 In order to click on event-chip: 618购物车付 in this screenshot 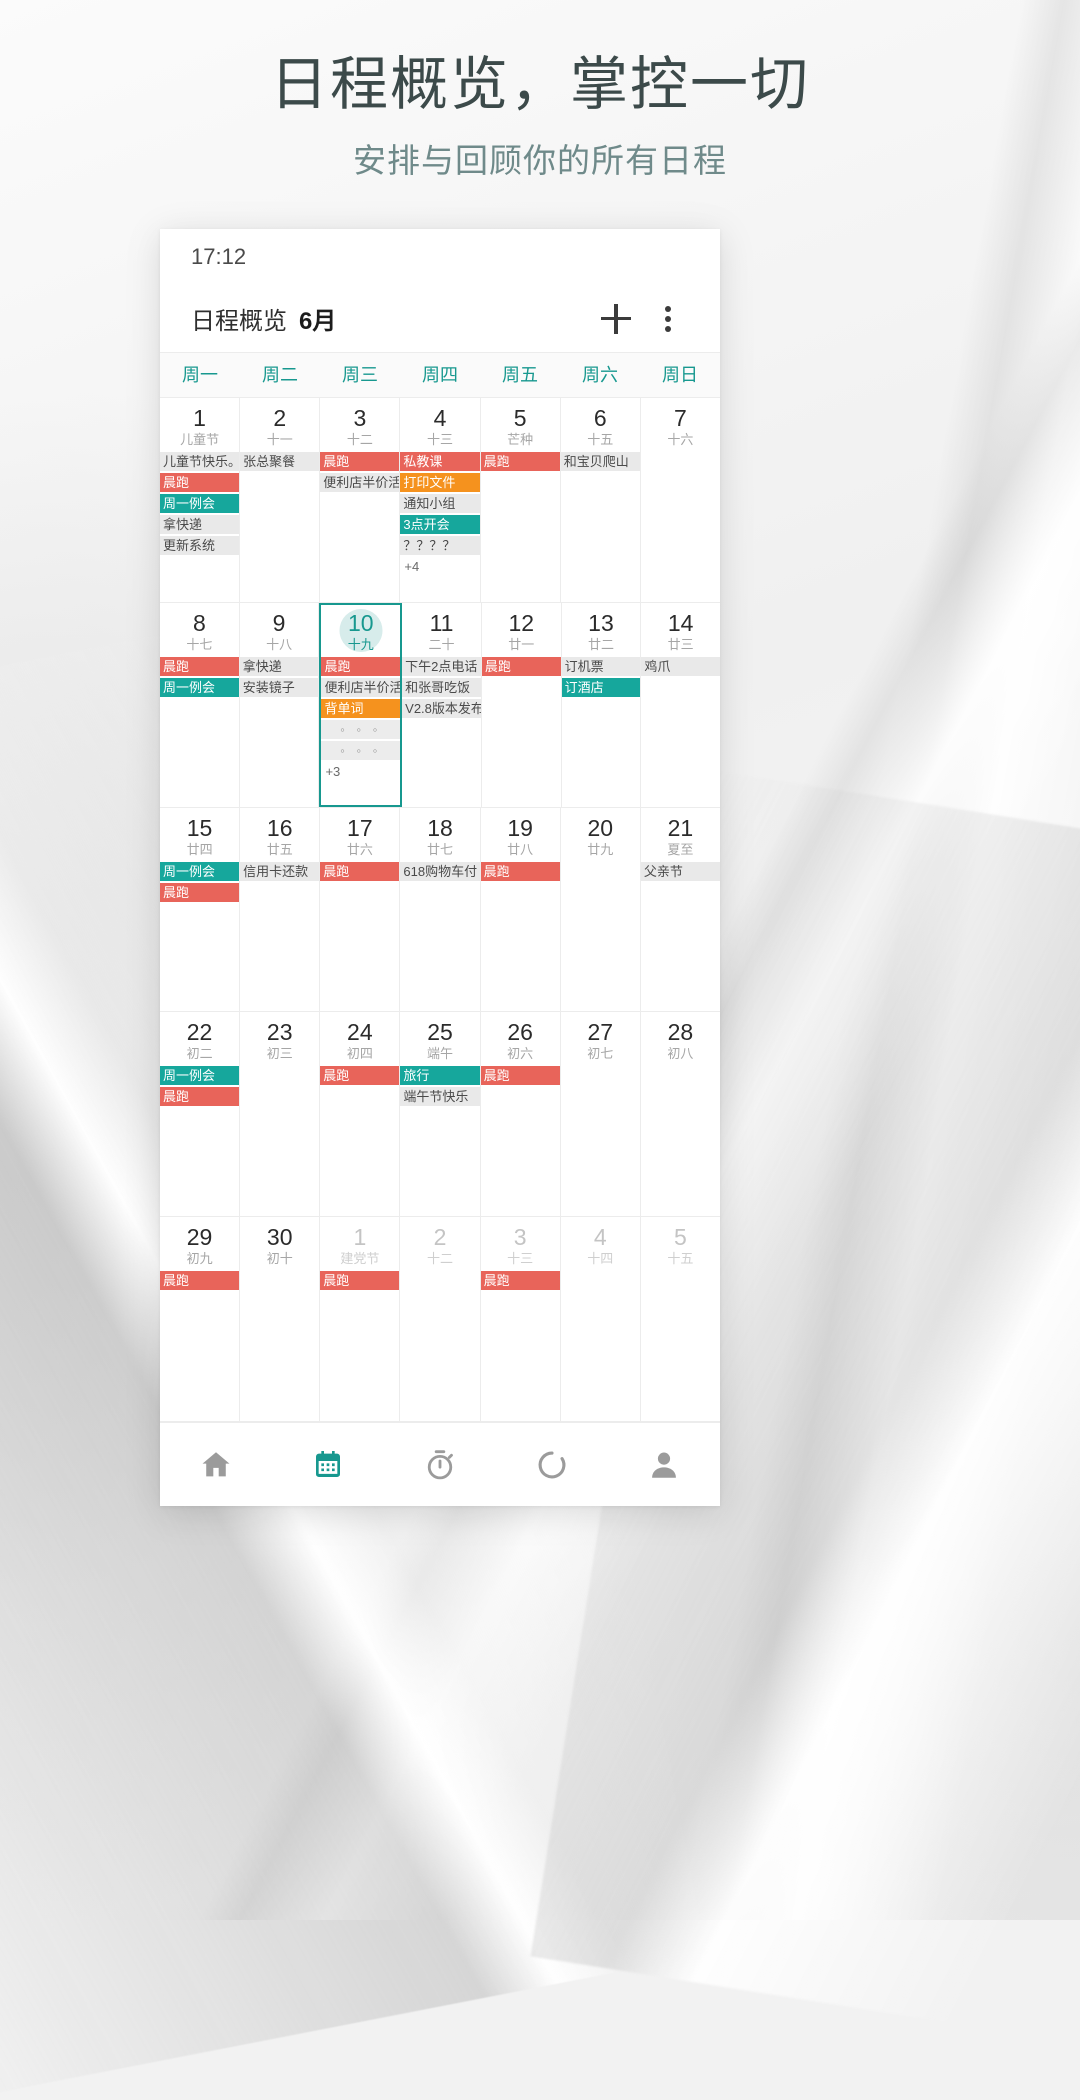, I will do `click(440, 871)`.